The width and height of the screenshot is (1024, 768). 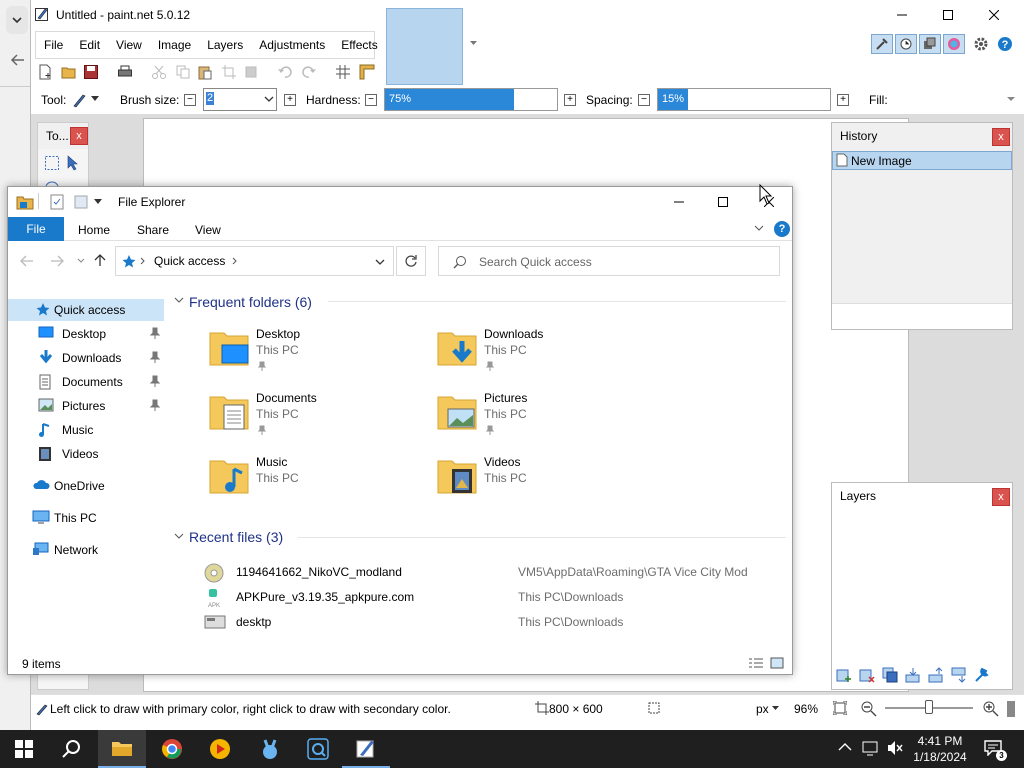 I want to click on menu-adjustments: Adjustments, so click(x=292, y=45).